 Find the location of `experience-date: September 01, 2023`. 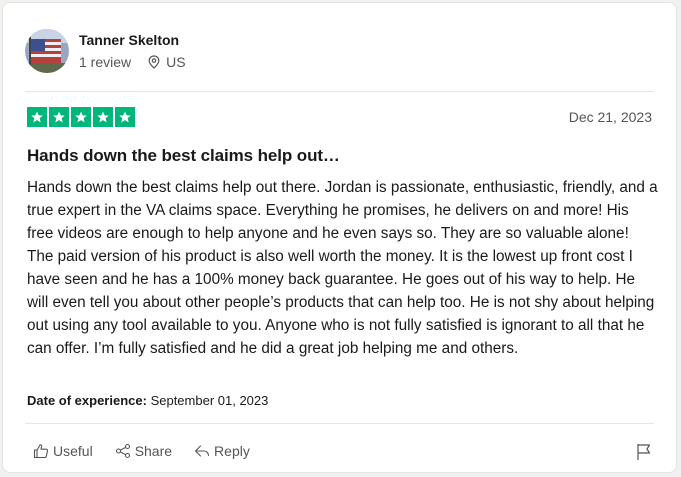

experience-date: September 01, 2023 is located at coordinates (209, 400).